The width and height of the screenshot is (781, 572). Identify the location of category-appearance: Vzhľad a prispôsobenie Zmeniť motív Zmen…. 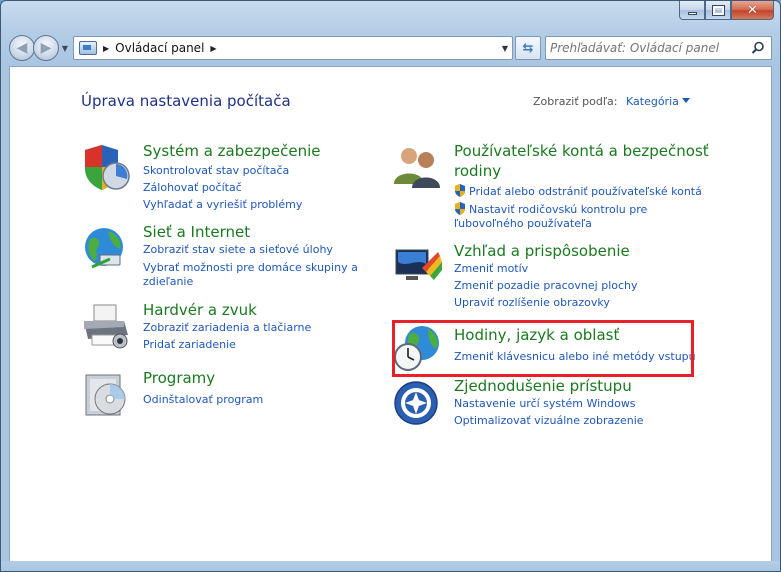
(552, 277).